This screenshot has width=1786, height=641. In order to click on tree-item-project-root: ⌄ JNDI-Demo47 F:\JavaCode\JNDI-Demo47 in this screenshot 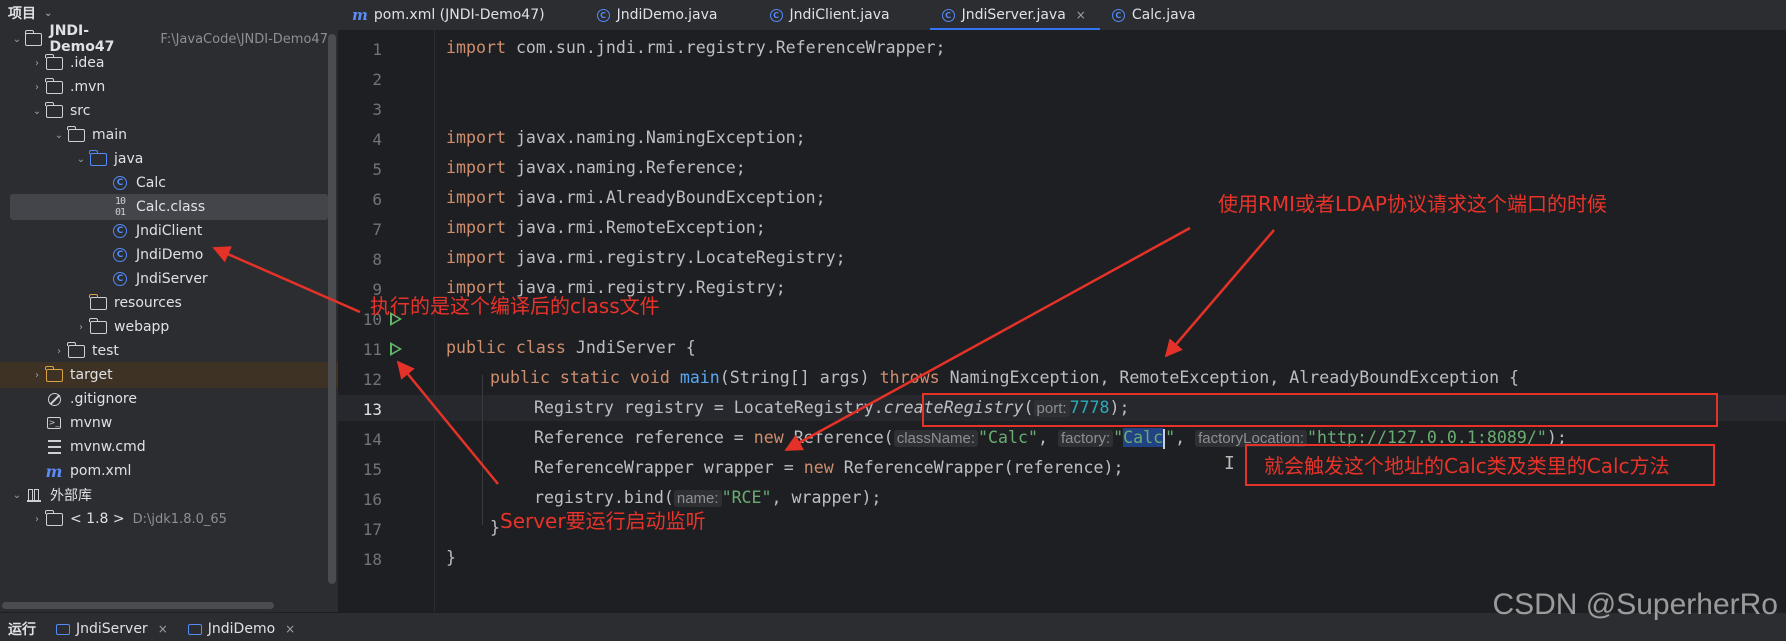, I will do `click(169, 39)`.